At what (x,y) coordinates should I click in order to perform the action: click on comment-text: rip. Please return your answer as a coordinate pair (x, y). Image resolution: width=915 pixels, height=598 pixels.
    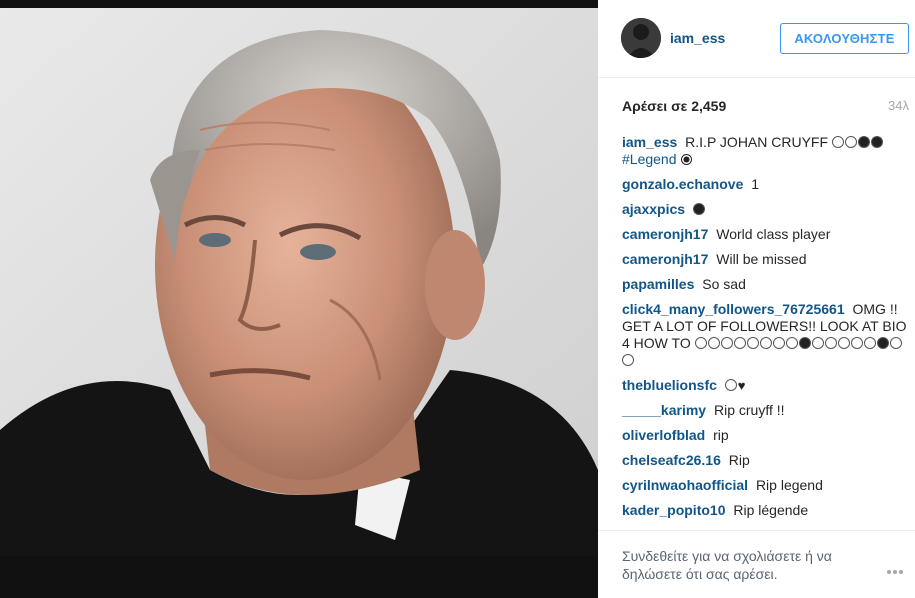
    Looking at the image, I should click on (721, 435).